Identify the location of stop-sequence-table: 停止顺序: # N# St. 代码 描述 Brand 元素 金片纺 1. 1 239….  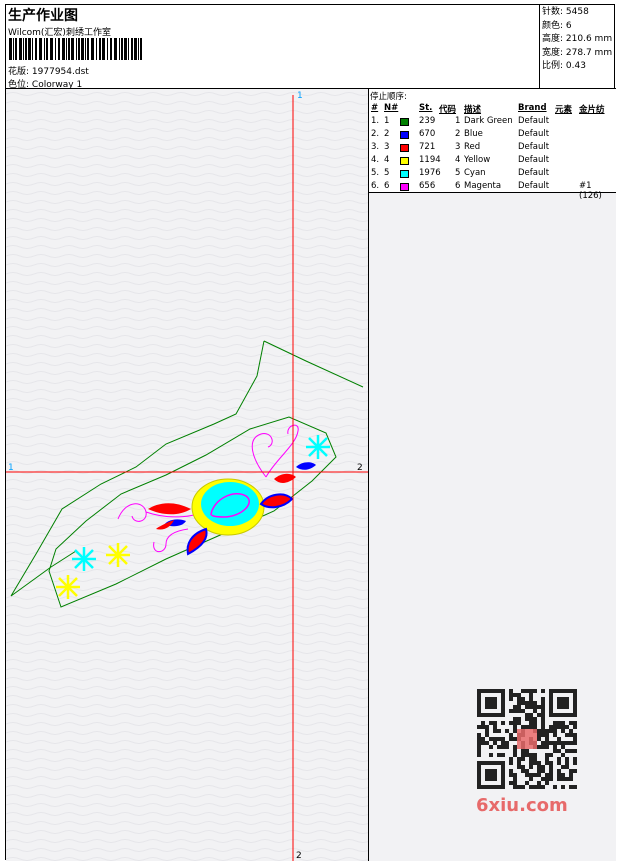
(492, 145).